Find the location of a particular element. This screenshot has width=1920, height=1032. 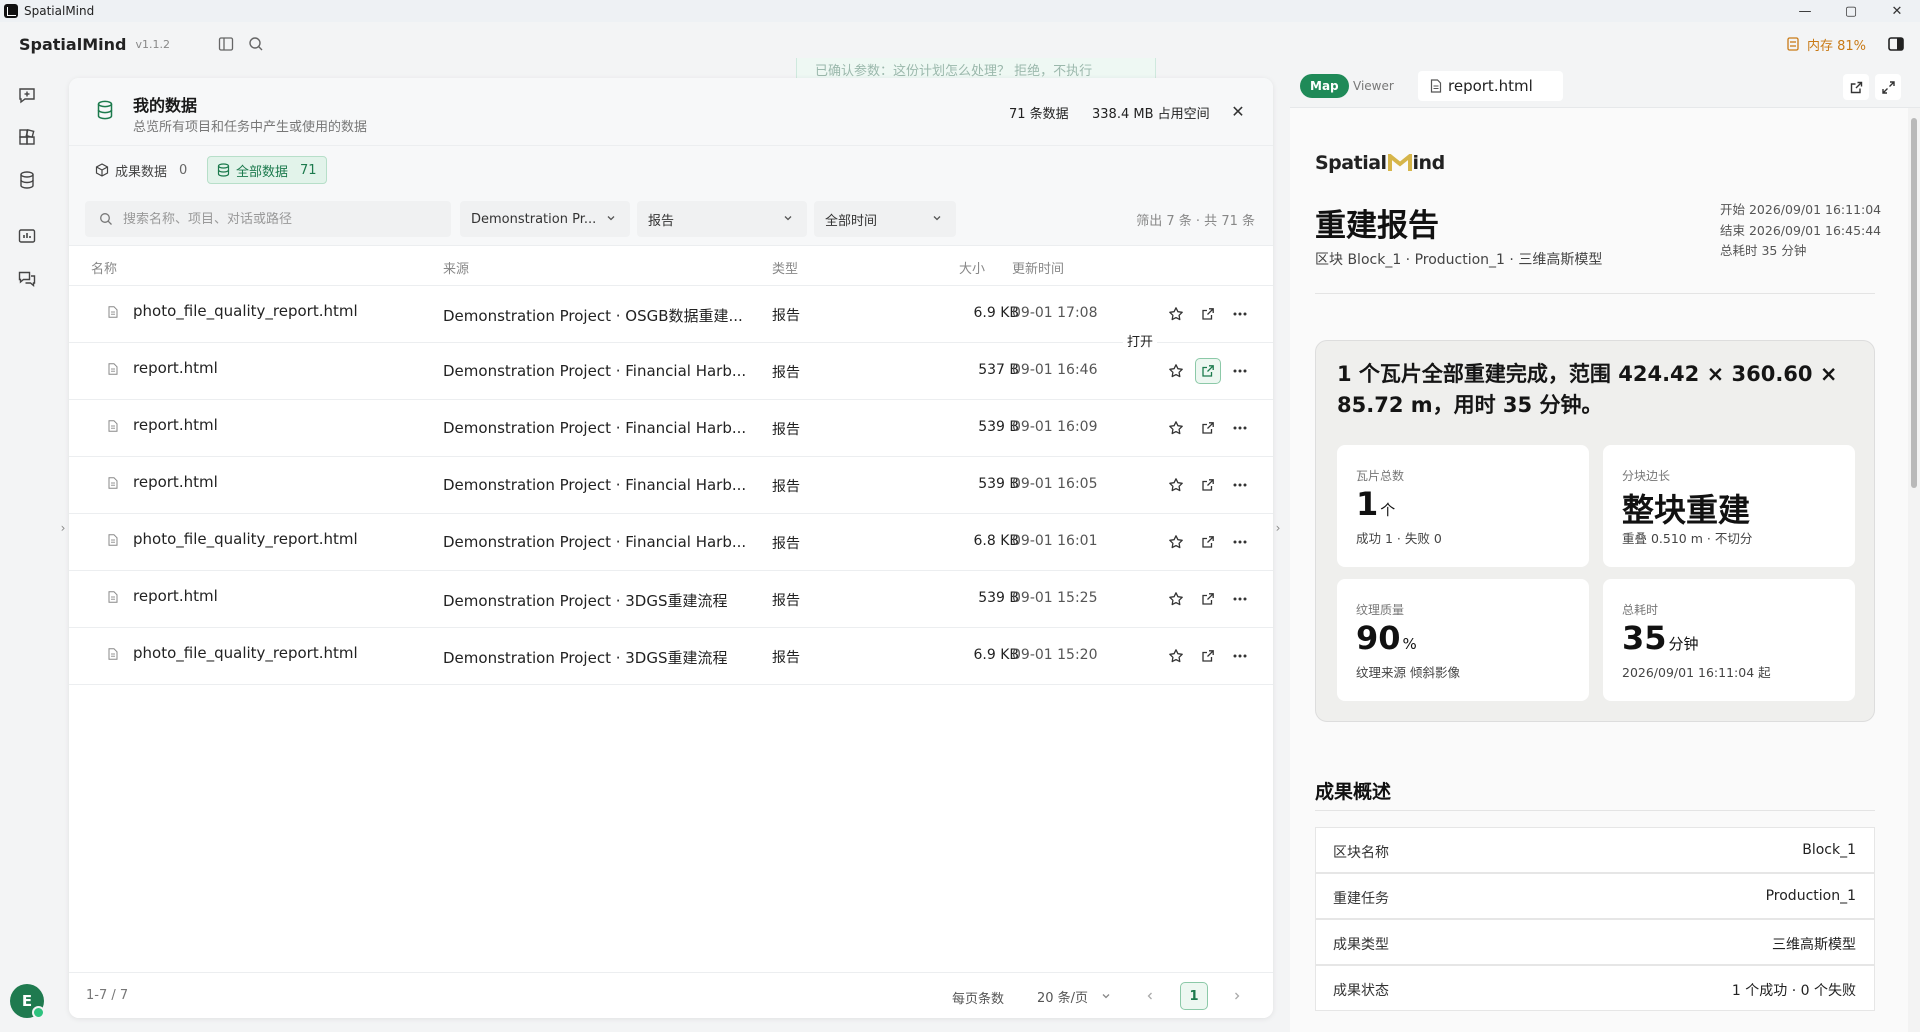

type-filter-value: 报告 is located at coordinates (661, 221).